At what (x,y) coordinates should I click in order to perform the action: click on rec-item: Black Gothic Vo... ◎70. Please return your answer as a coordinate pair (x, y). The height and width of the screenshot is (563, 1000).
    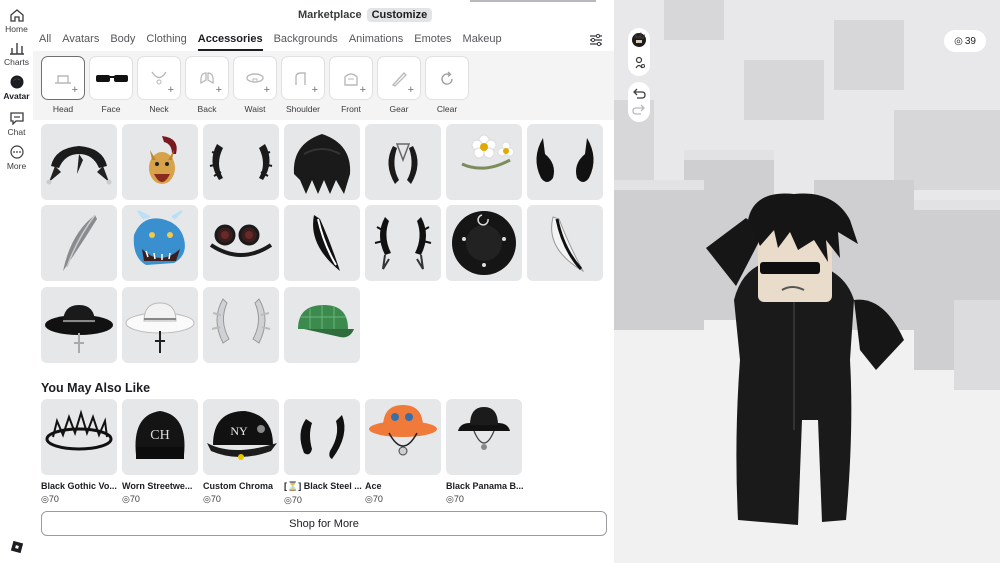
    Looking at the image, I should click on (79, 452).